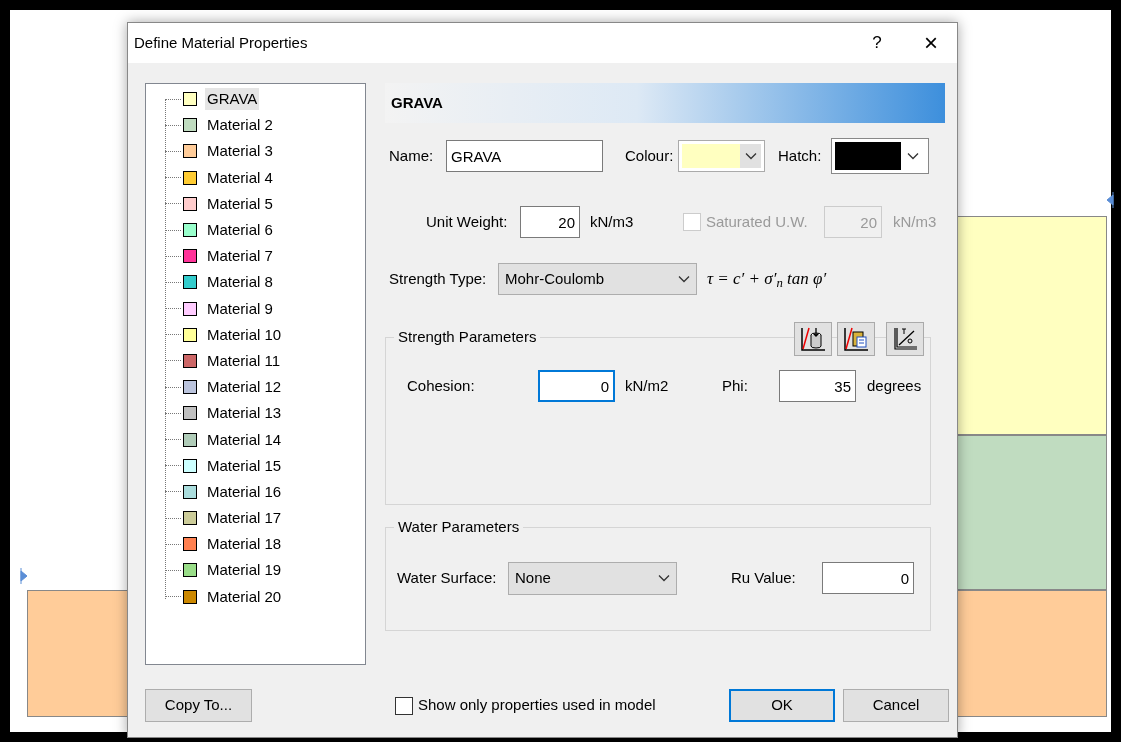 The image size is (1121, 742). What do you see at coordinates (880, 156) in the screenshot?
I see `hatch-dropdown` at bounding box center [880, 156].